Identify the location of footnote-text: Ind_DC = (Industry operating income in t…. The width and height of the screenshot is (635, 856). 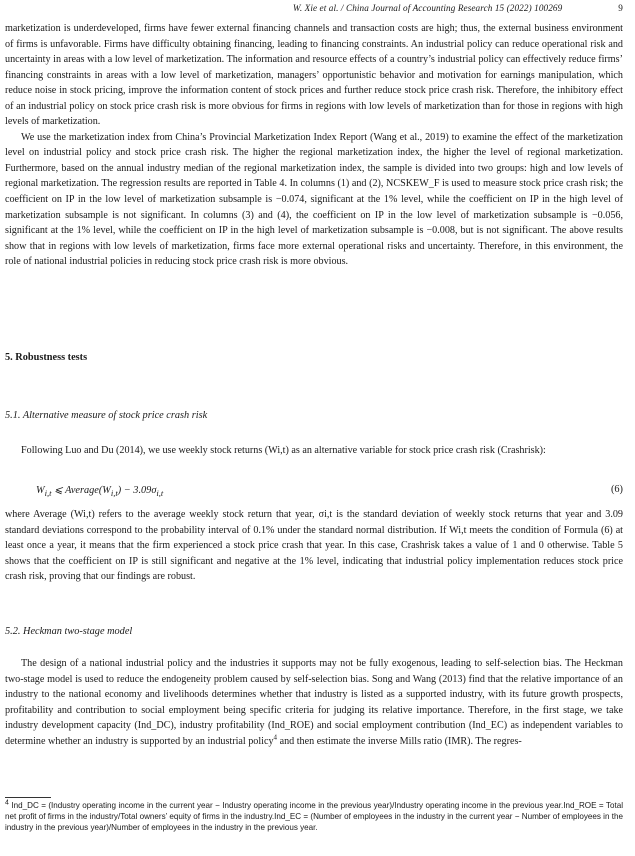
(314, 817).